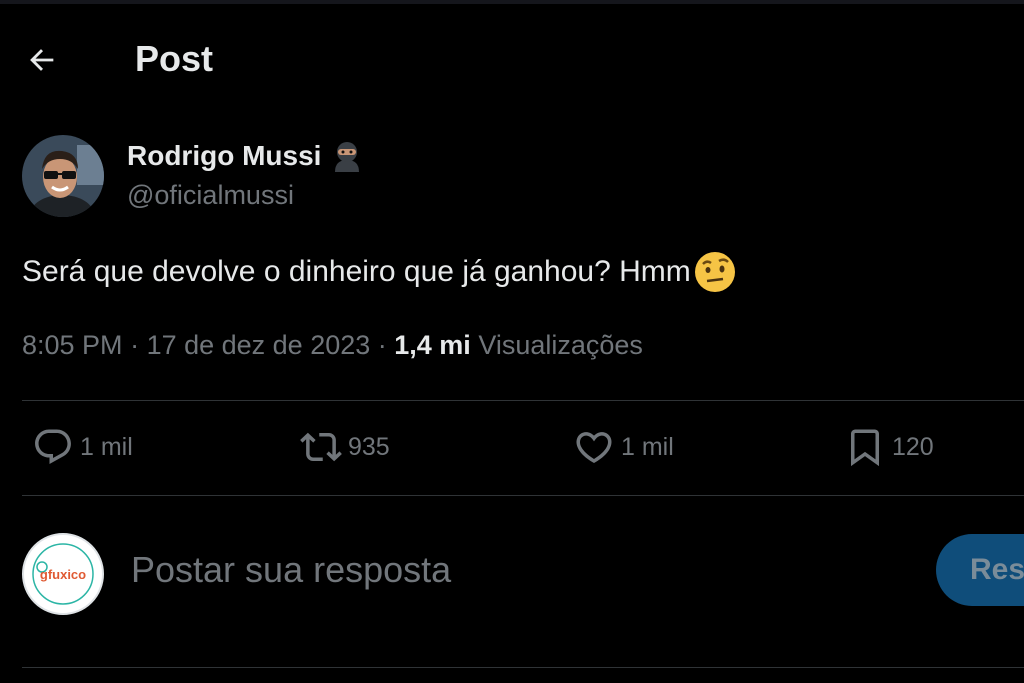  Describe the element at coordinates (53, 446) in the screenshot. I see `reply-bubble-icon` at that location.